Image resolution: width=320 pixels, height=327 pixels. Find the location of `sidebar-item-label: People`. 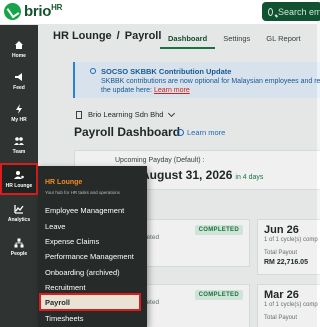

sidebar-item-label: People is located at coordinates (19, 253).